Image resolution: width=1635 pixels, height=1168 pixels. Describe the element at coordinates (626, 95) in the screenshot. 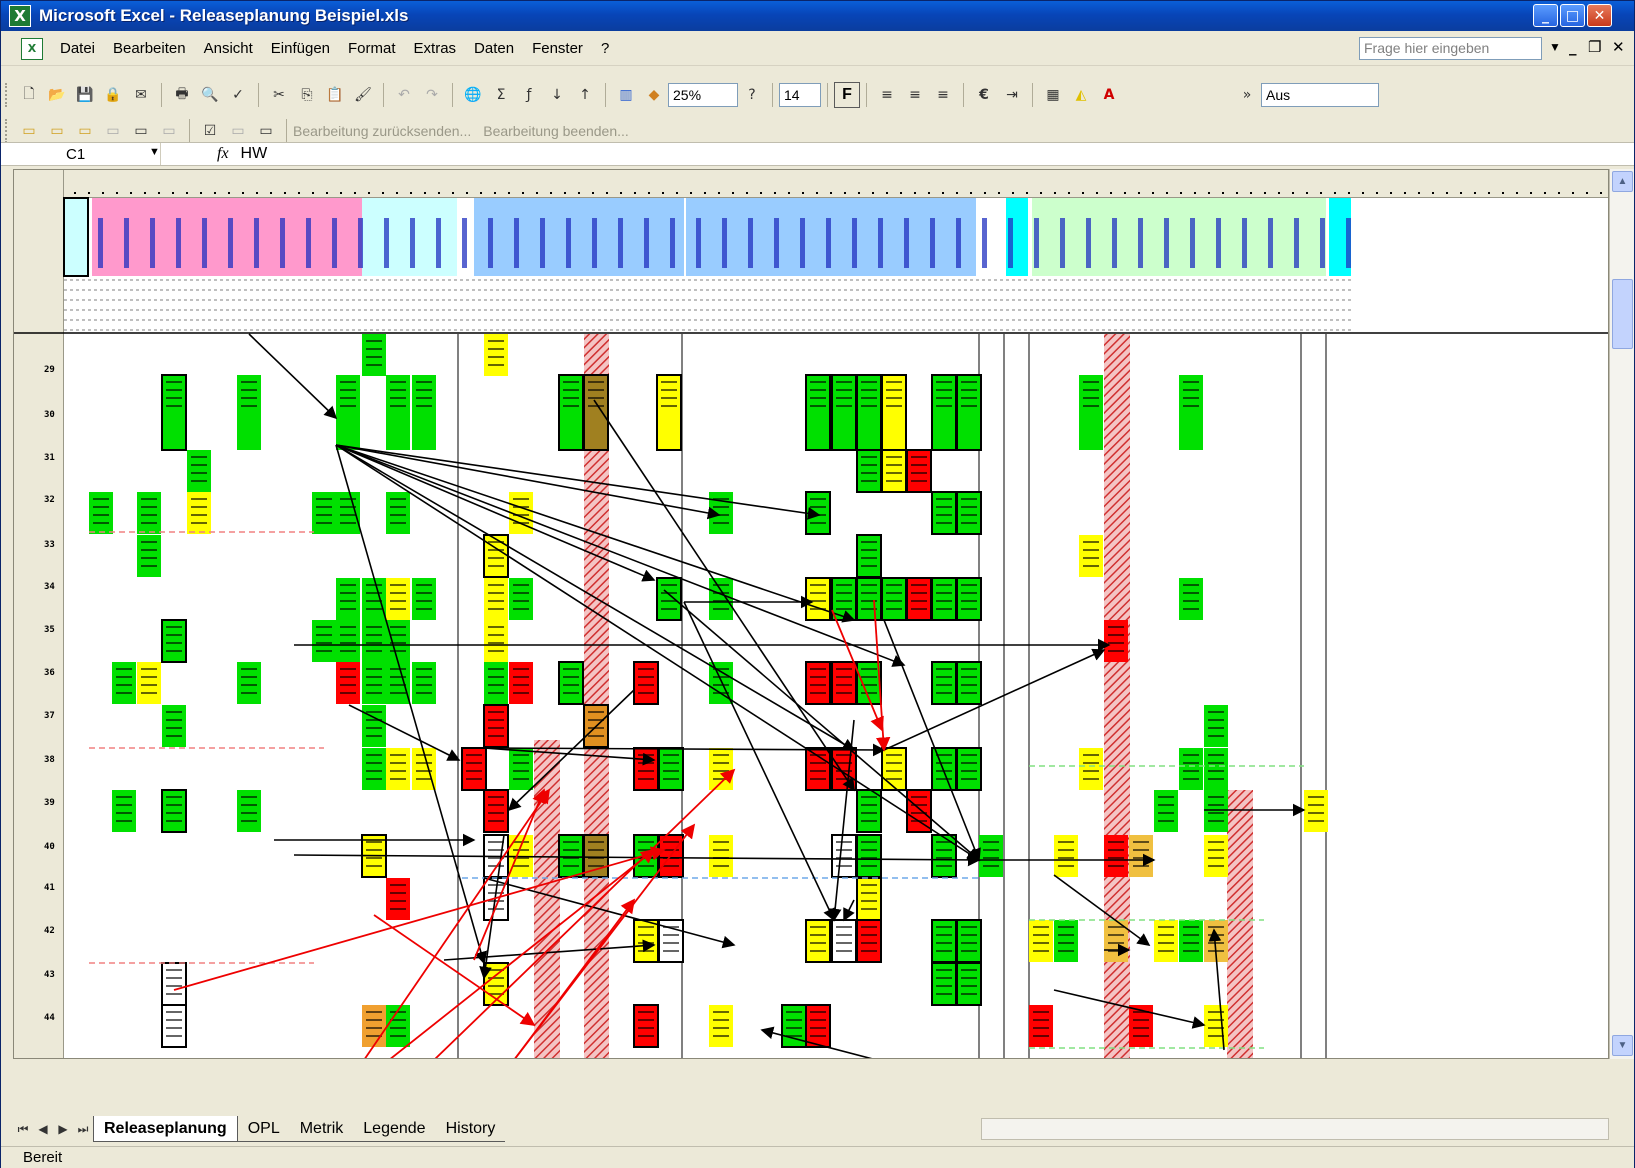

I see `chart-icon: ▥` at that location.